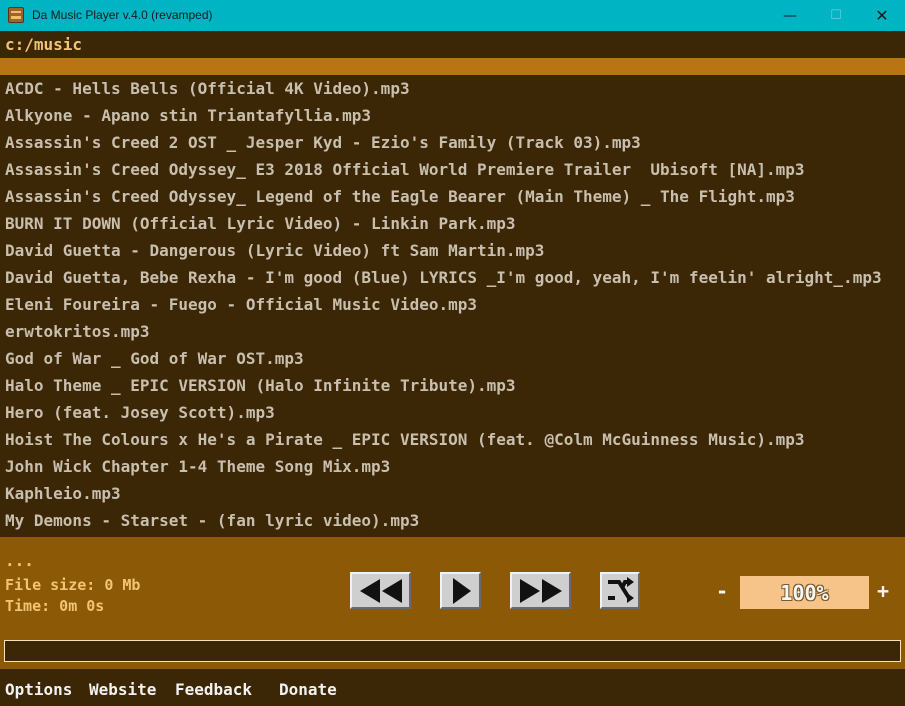 The image size is (905, 706). I want to click on file-item: Hero (feat. Josey Scott).mp3, so click(140, 412).